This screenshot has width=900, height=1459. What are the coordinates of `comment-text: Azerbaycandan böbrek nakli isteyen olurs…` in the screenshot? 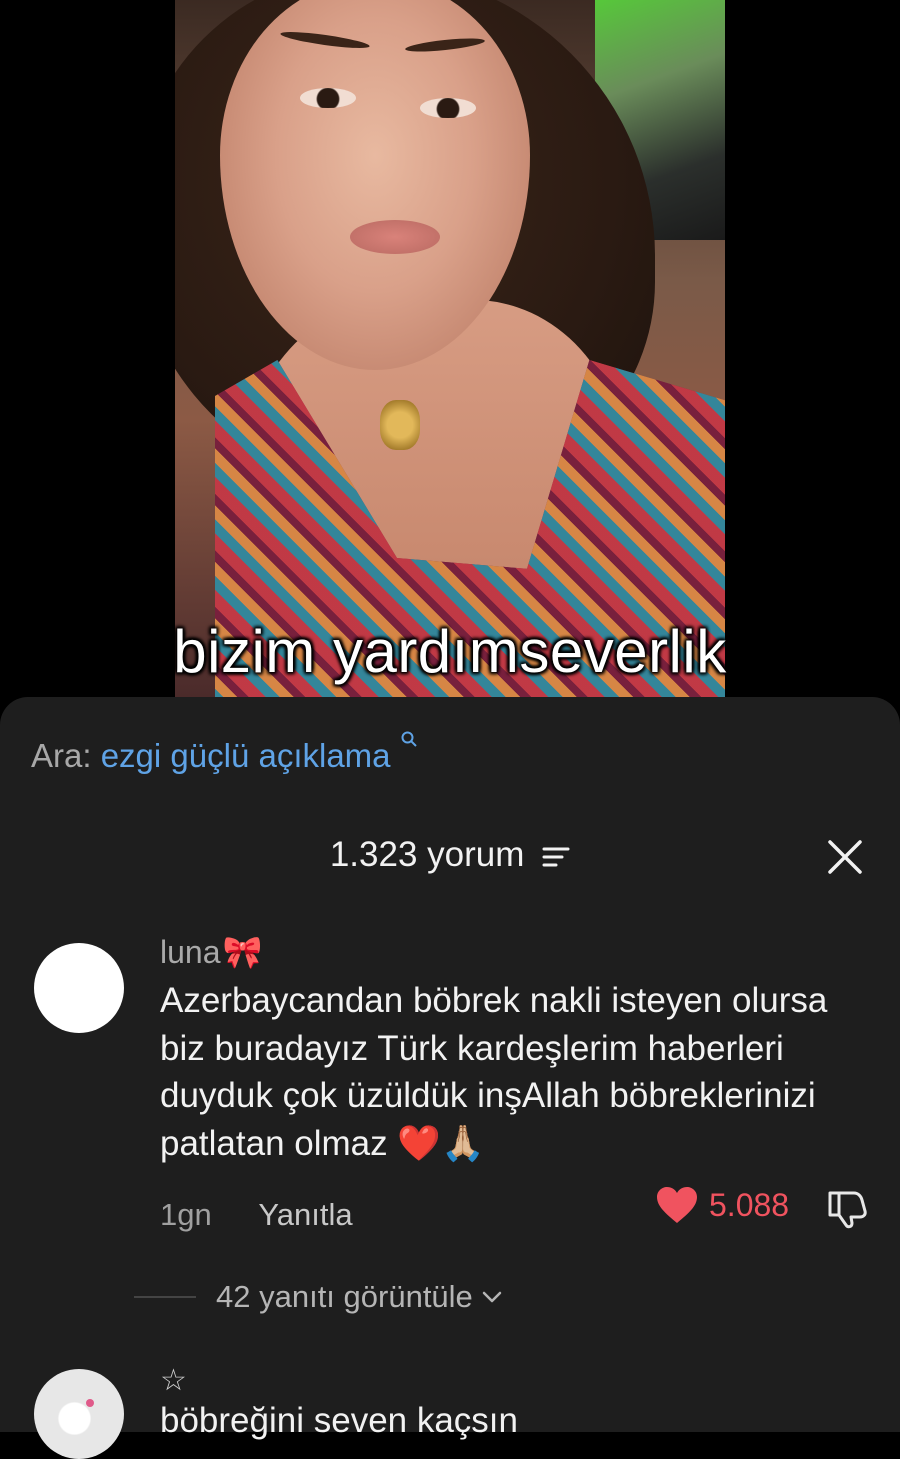 It's located at (494, 1072).